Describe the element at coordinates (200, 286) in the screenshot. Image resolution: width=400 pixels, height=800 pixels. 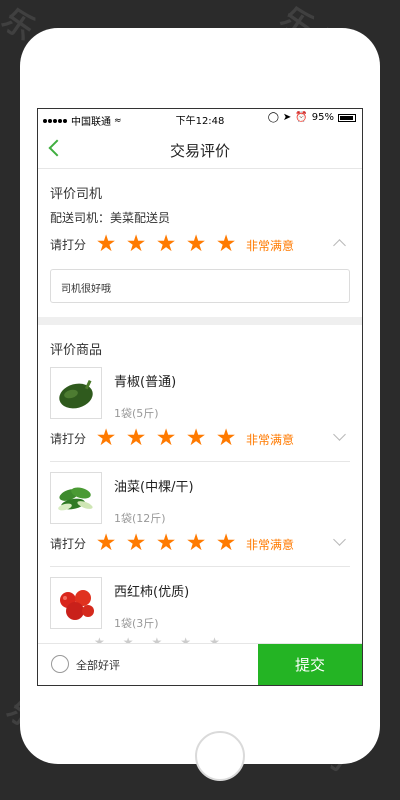
I see `driver-comment-input: 司机很好哦` at that location.